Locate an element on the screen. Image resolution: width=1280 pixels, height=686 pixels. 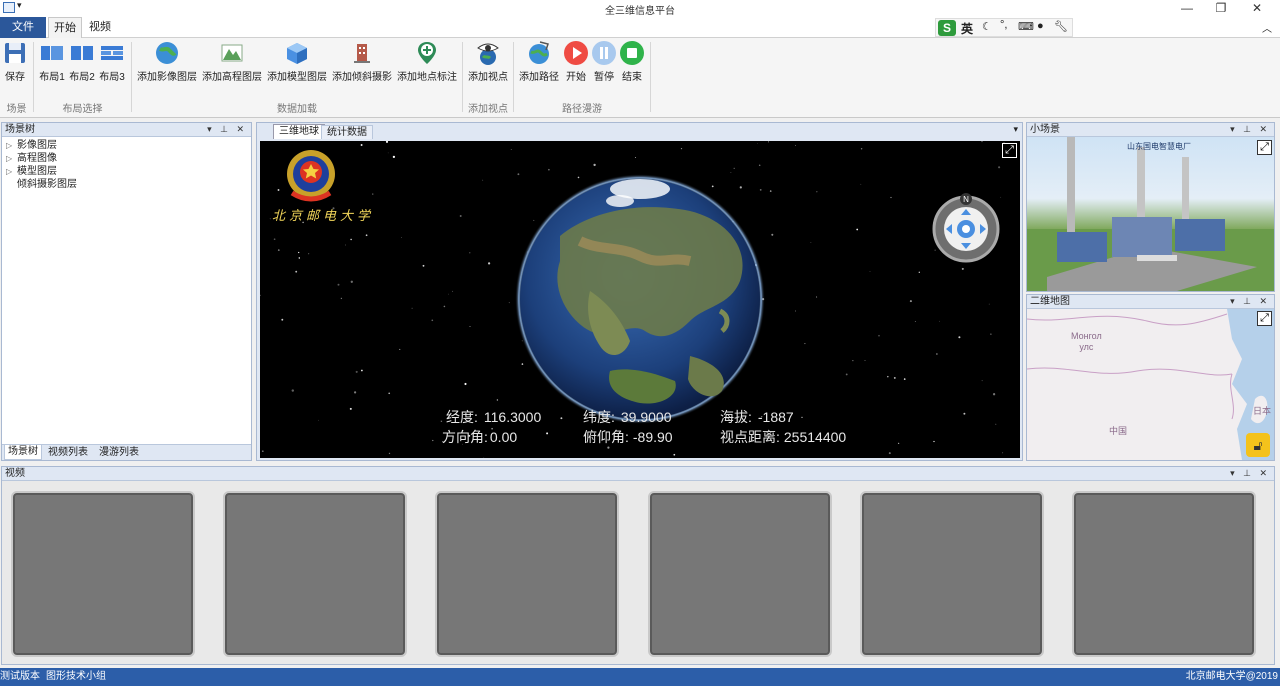
close-button: ✕ is located at coordinates (1257, 8).